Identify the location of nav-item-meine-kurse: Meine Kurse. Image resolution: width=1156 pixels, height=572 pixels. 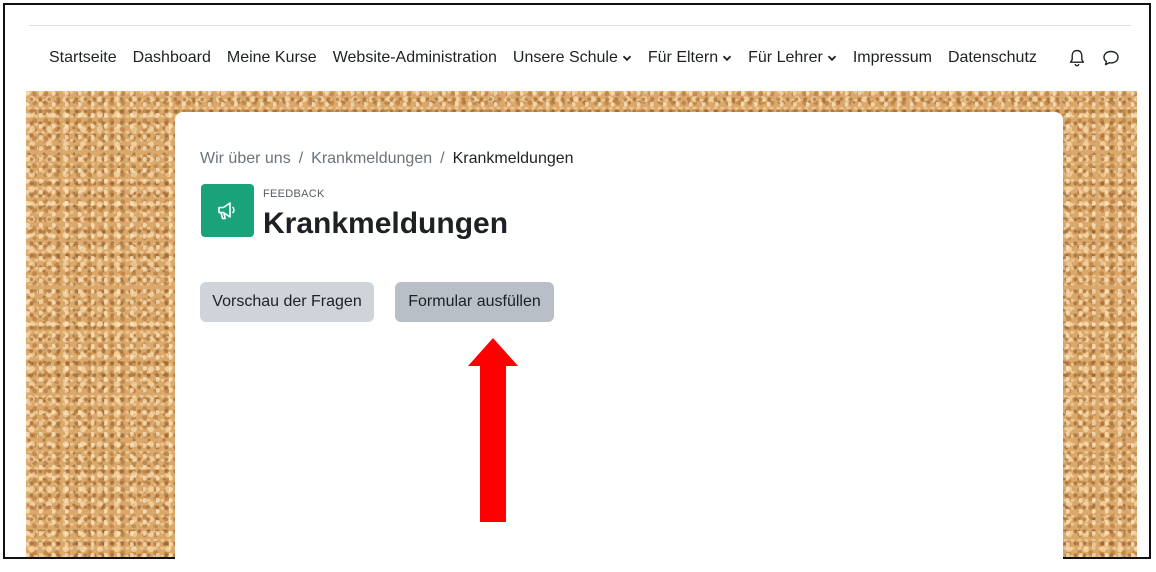
(272, 58).